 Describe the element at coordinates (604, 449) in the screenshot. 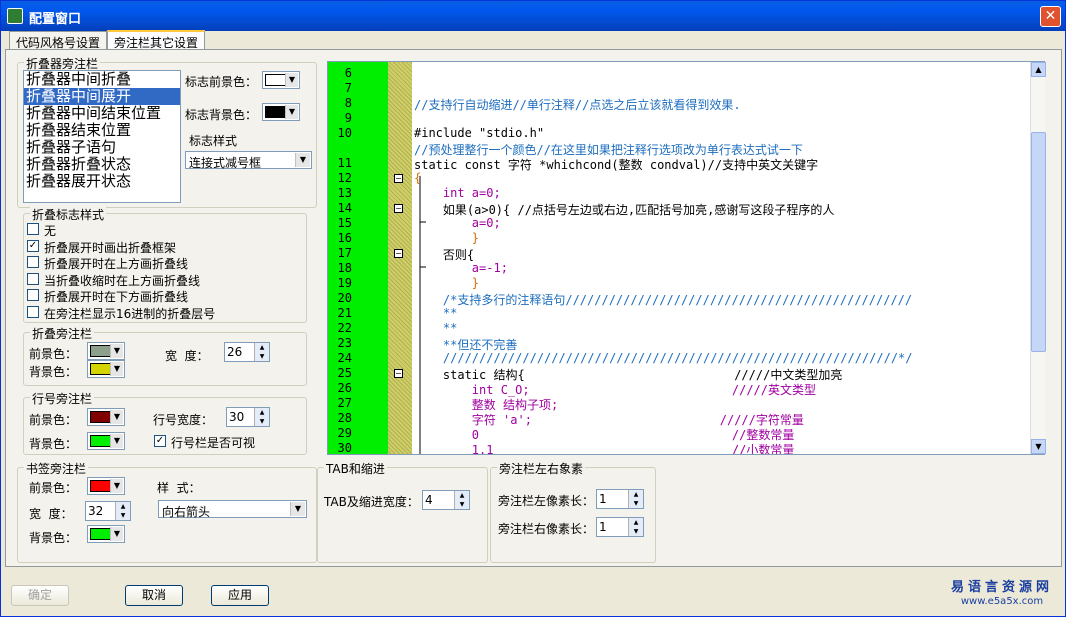

I see `code-line: 1.1 //小数常量` at that location.